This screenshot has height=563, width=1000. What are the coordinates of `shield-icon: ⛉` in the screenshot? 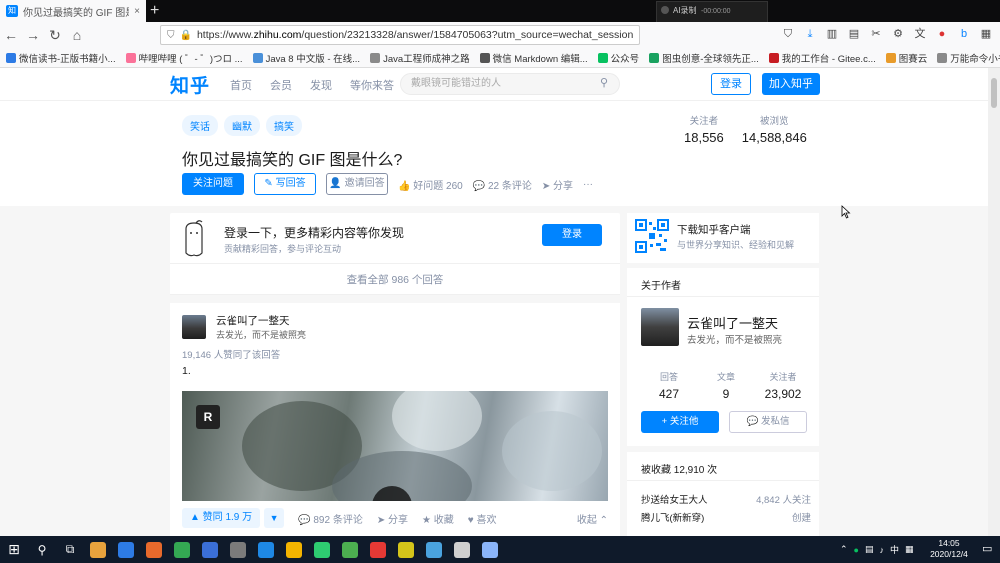 It's located at (171, 35).